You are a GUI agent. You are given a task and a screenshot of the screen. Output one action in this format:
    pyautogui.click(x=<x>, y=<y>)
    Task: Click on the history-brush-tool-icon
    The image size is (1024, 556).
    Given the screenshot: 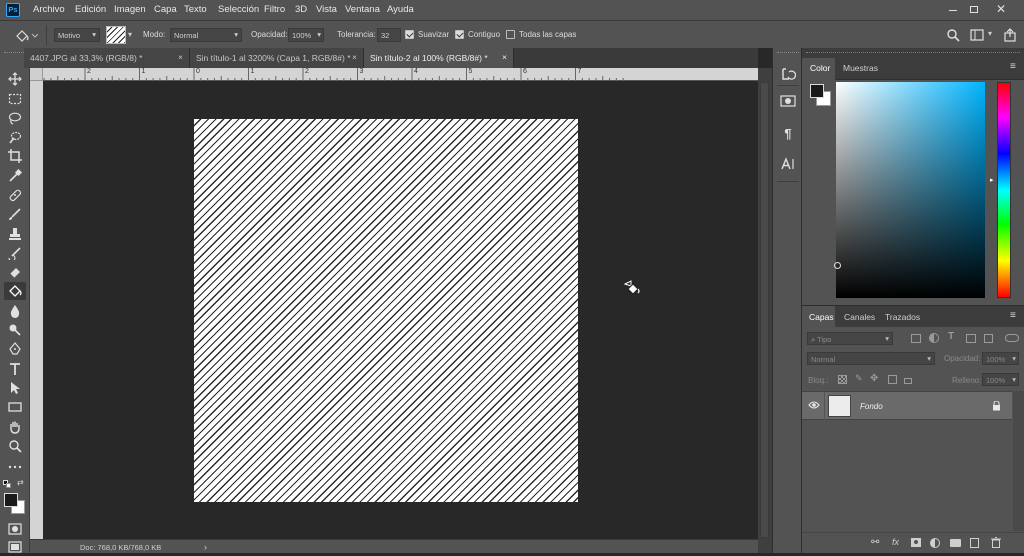 What is the action you would take?
    pyautogui.click(x=15, y=253)
    